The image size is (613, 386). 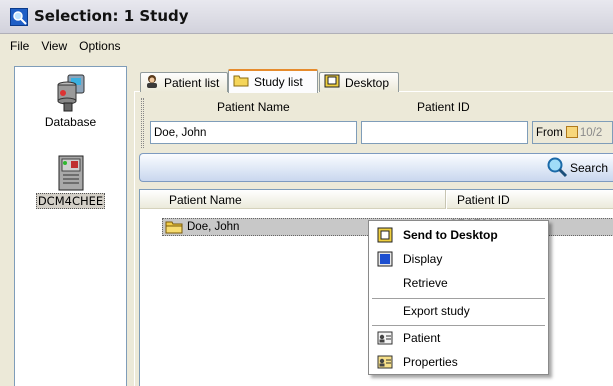 I want to click on menu-options: Options, so click(x=99, y=46).